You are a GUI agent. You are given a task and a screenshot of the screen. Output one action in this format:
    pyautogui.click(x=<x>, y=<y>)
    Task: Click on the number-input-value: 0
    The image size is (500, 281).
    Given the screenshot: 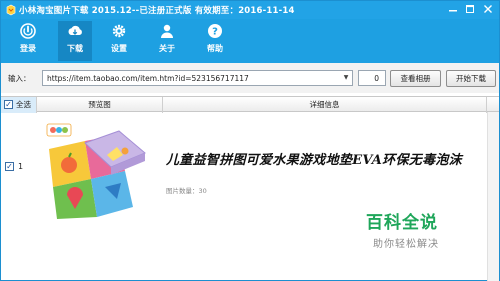 What is the action you would take?
    pyautogui.click(x=376, y=78)
    